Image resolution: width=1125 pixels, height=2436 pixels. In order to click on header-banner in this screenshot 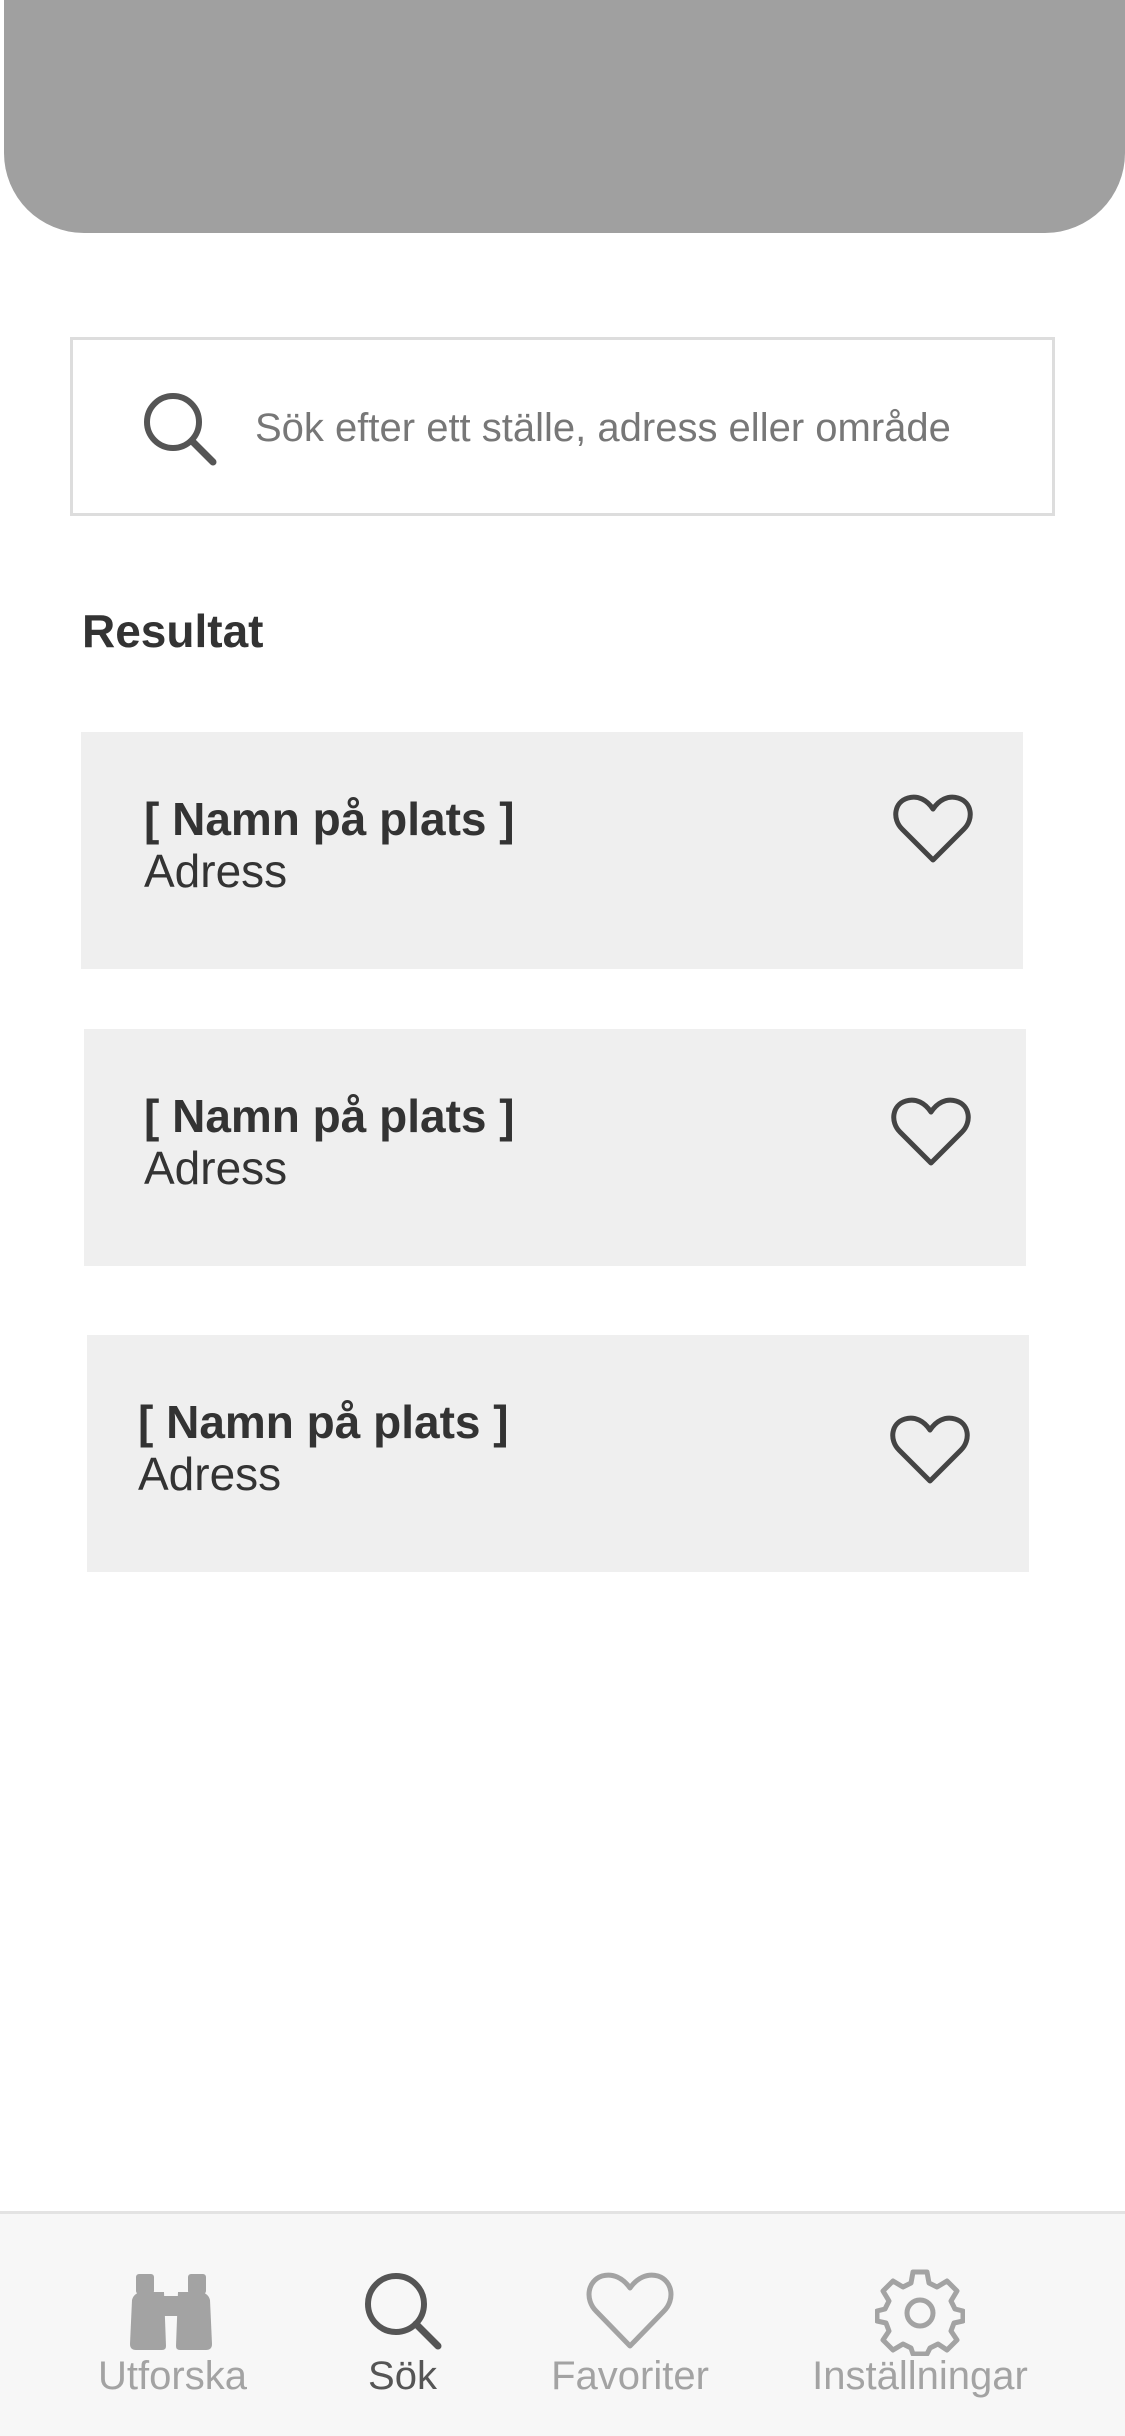, I will do `click(564, 116)`.